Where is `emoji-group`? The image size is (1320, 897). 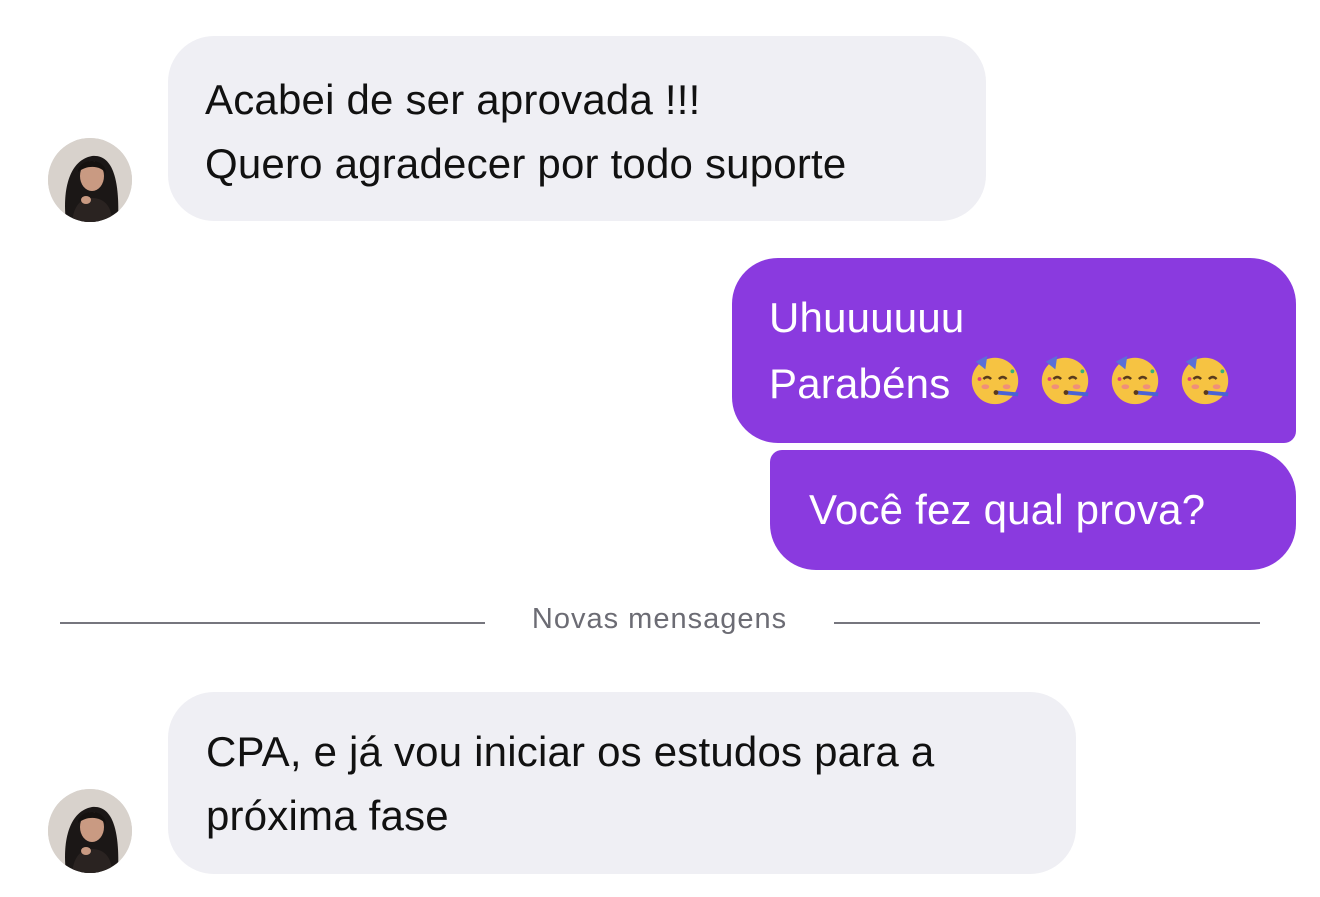
emoji-group is located at coordinates (1100, 379).